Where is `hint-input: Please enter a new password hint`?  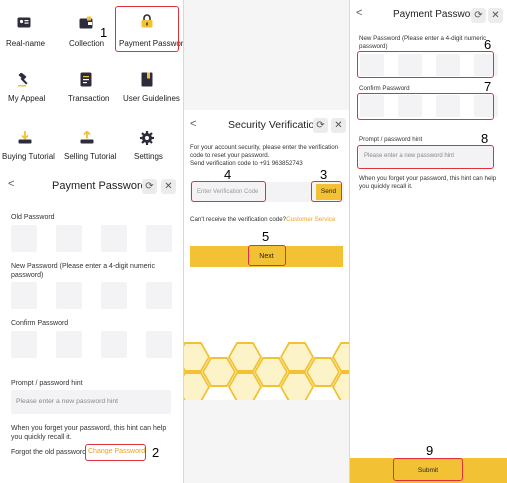 hint-input: Please enter a new password hint is located at coordinates (91, 402).